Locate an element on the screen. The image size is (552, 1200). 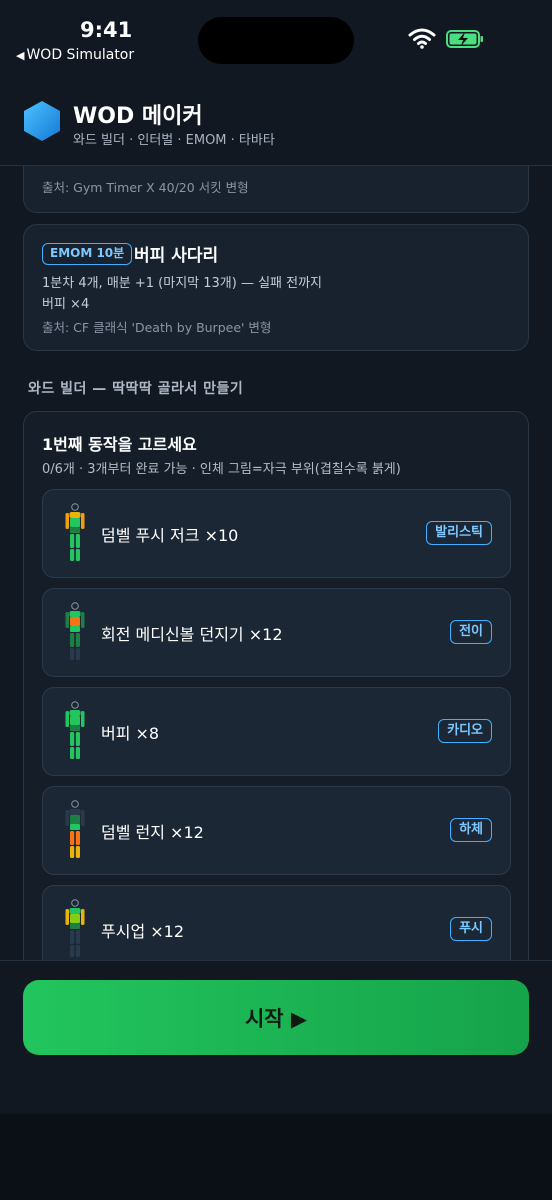
movement-label: 버피 ×8 is located at coordinates (130, 733).